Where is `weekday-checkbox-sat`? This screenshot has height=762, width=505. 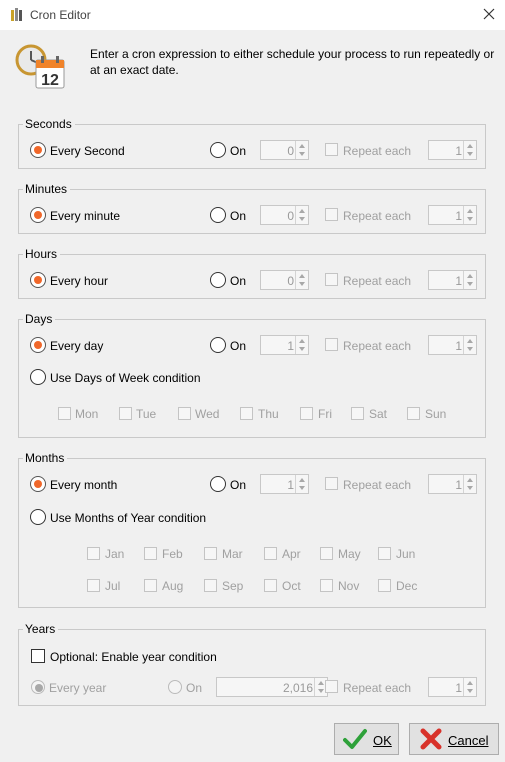
weekday-checkbox-sat is located at coordinates (357, 413).